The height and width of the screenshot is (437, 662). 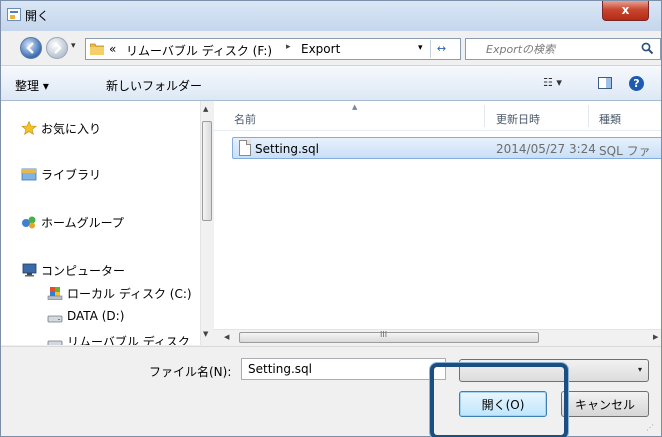 I want to click on column-header-type: 種類, so click(x=610, y=119).